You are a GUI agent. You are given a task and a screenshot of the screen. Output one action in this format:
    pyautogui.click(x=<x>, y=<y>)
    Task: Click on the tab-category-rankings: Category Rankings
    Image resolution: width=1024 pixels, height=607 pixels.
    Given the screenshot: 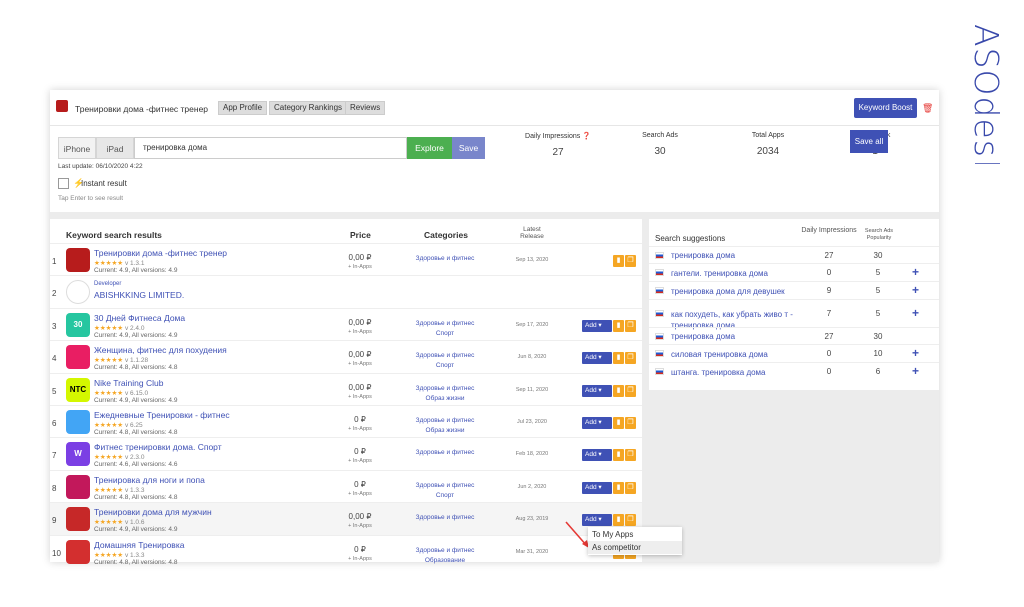 What is the action you would take?
    pyautogui.click(x=308, y=108)
    